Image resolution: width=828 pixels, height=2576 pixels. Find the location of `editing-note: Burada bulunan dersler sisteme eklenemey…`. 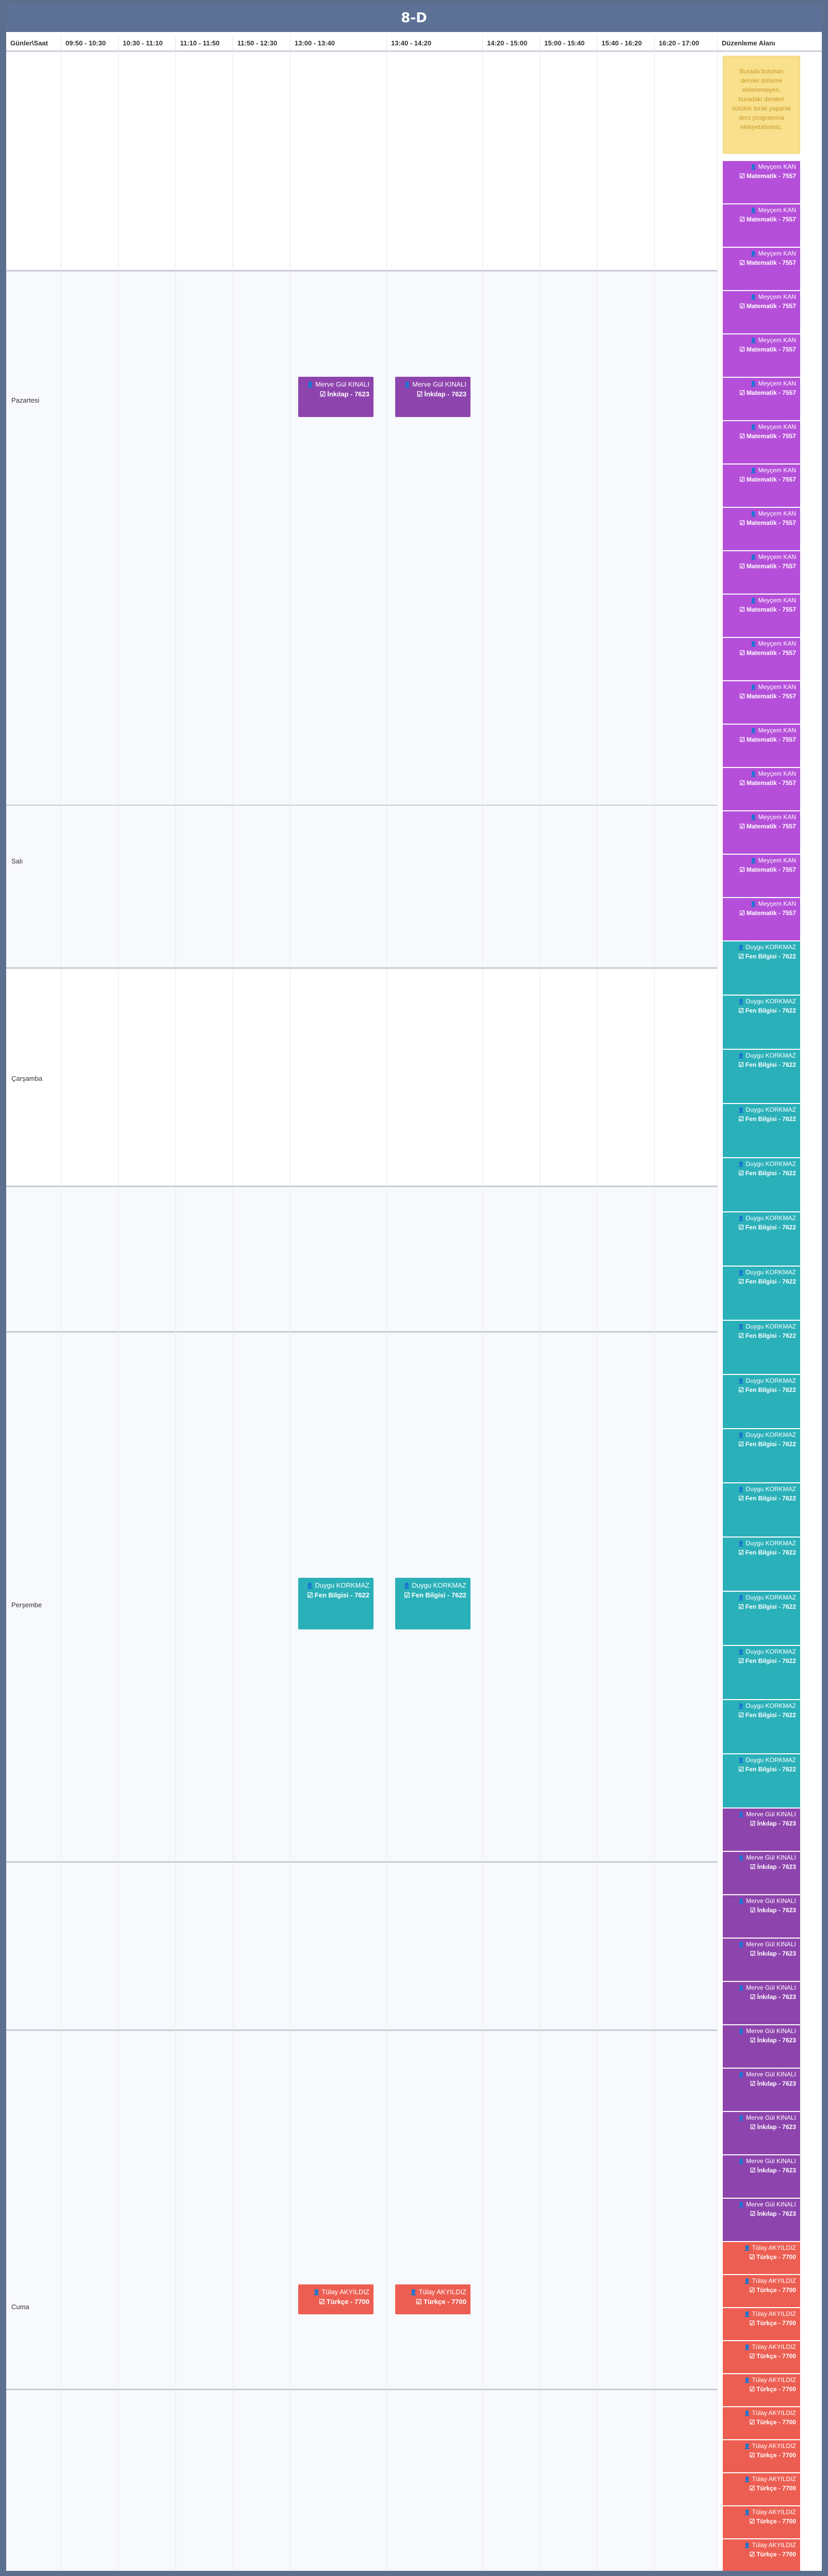

editing-note: Burada bulunan dersler sisteme eklenemey… is located at coordinates (761, 105).